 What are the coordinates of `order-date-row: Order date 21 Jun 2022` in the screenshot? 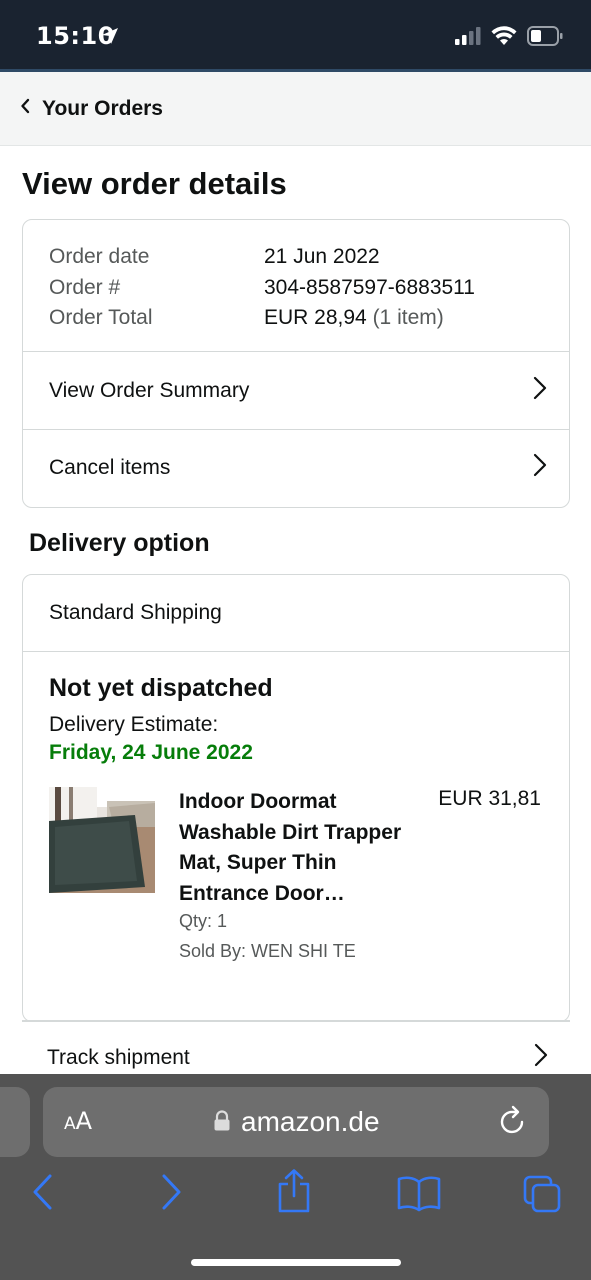 It's located at (296, 257).